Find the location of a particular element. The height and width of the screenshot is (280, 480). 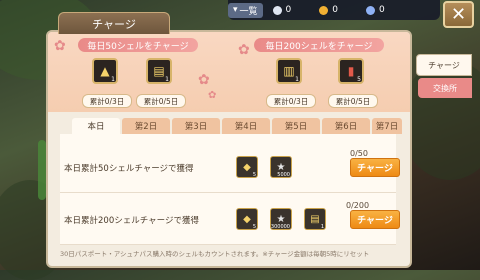

list-dropdown: ▾ 一覧 is located at coordinates (245, 10).